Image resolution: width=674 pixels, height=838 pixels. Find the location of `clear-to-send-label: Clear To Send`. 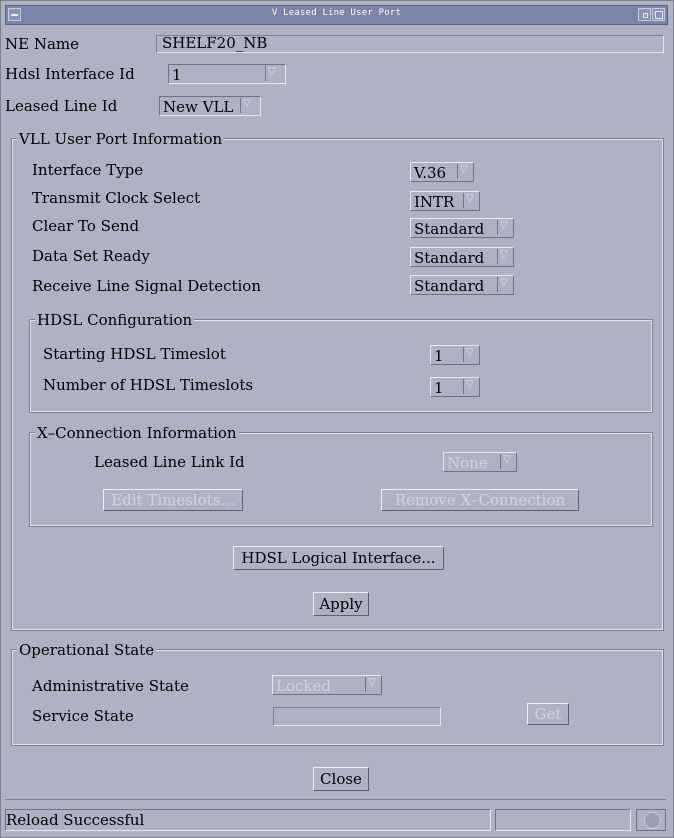

clear-to-send-label: Clear To Send is located at coordinates (86, 226).